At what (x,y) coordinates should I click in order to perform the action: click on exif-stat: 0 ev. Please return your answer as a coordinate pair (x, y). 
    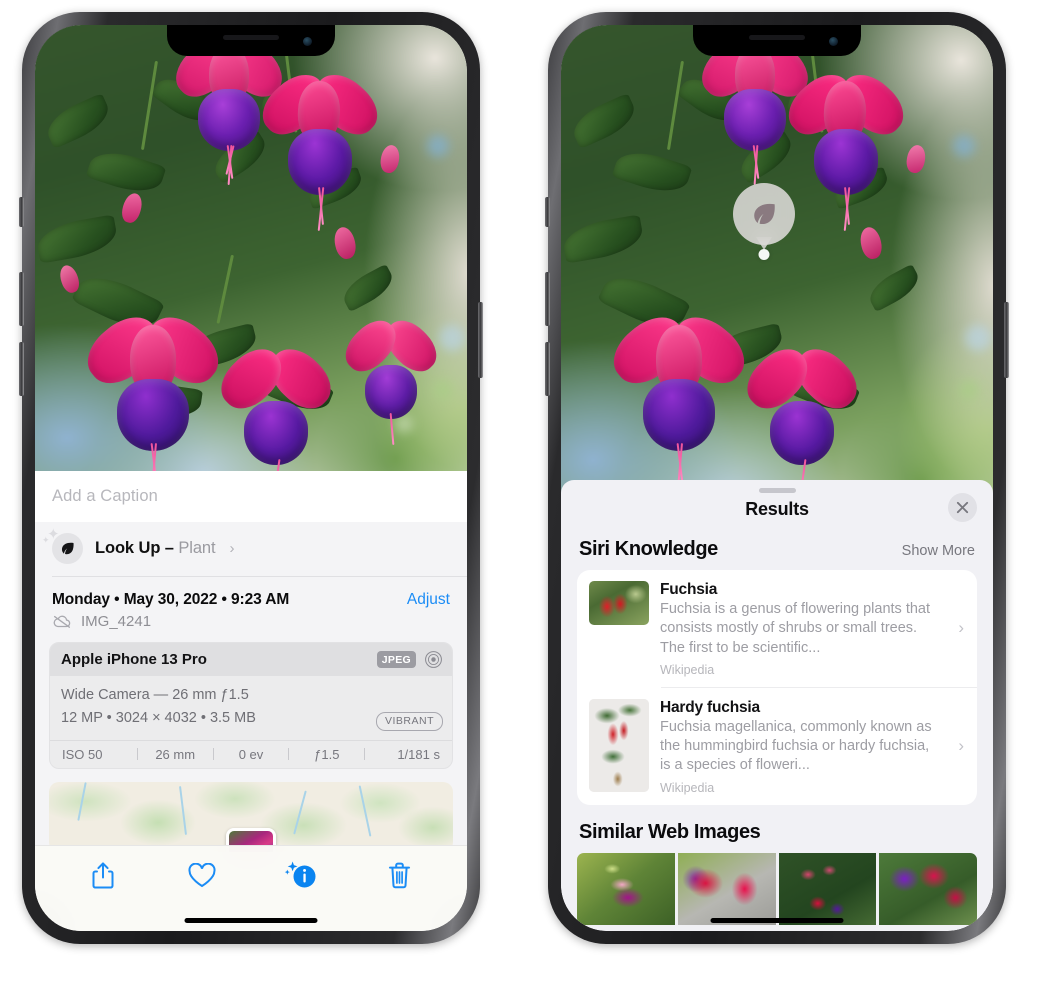
    Looking at the image, I should click on (251, 754).